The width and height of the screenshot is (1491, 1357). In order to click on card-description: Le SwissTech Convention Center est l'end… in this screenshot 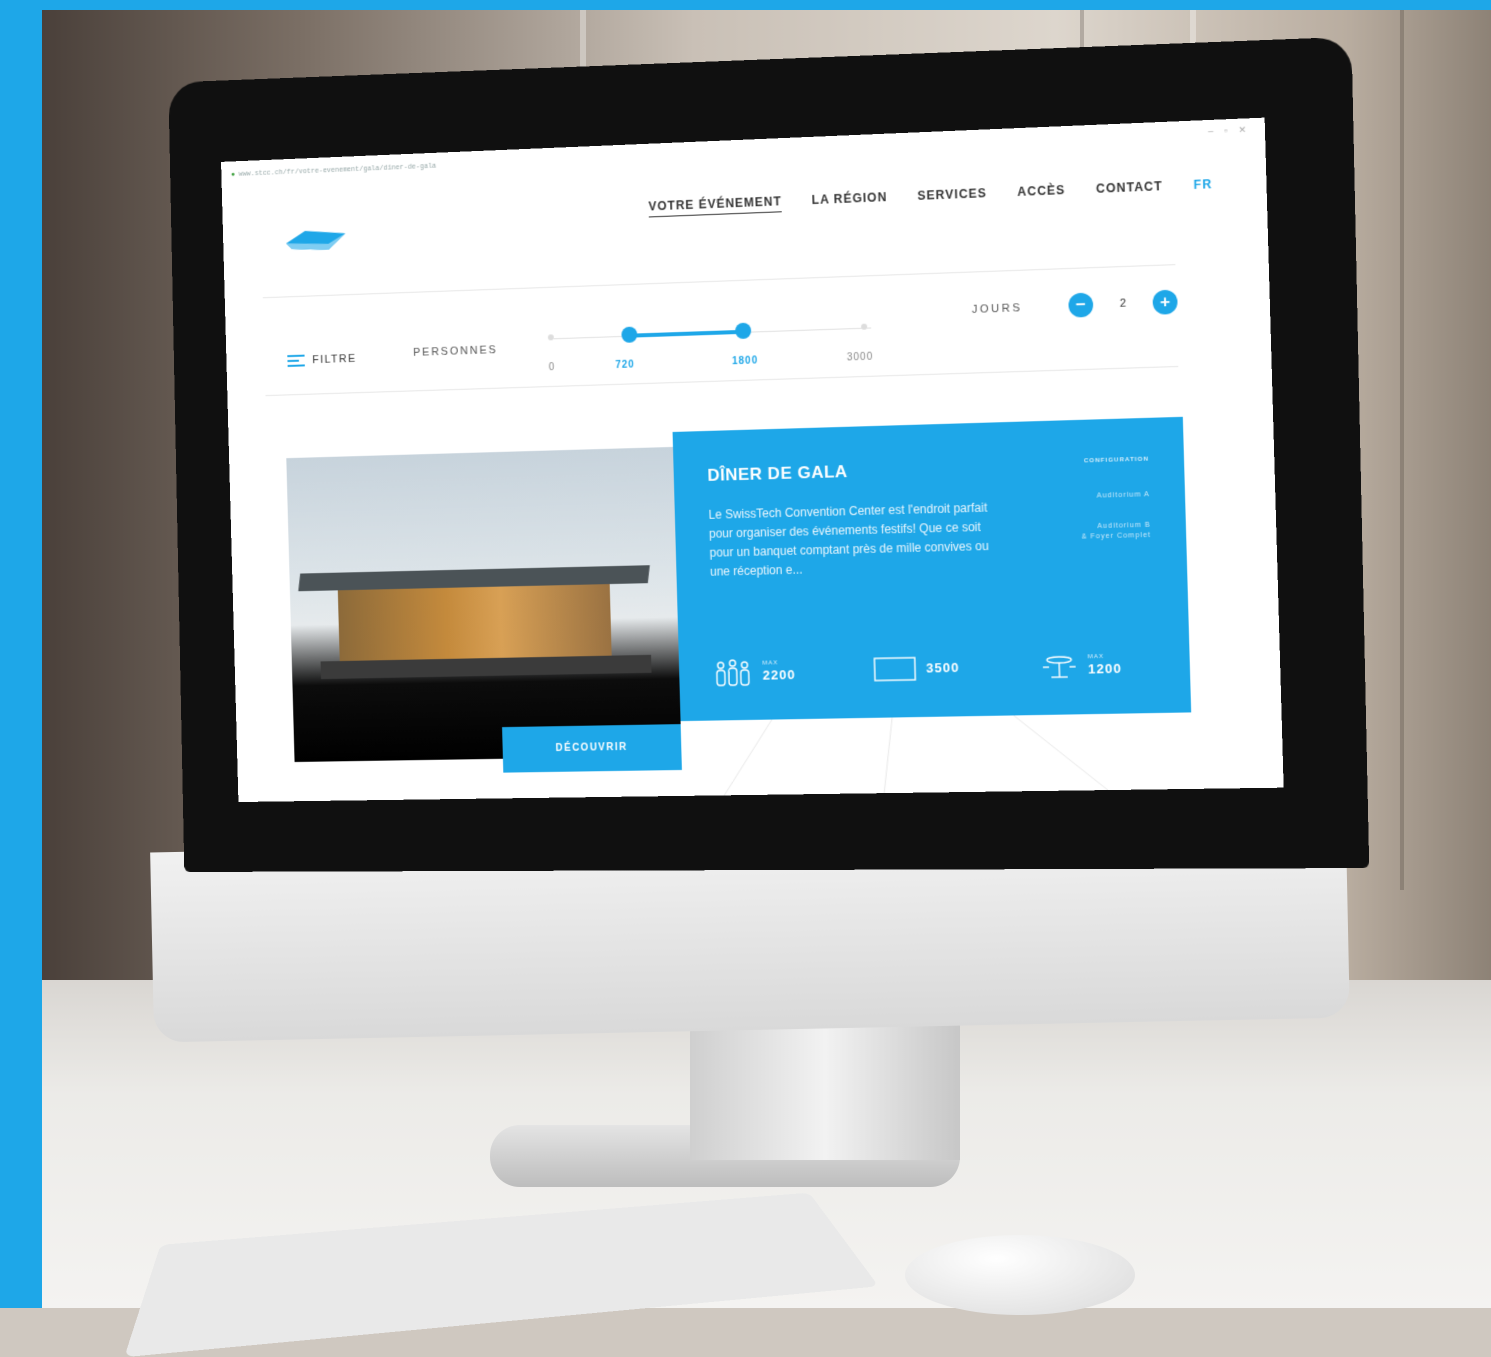, I will do `click(854, 540)`.